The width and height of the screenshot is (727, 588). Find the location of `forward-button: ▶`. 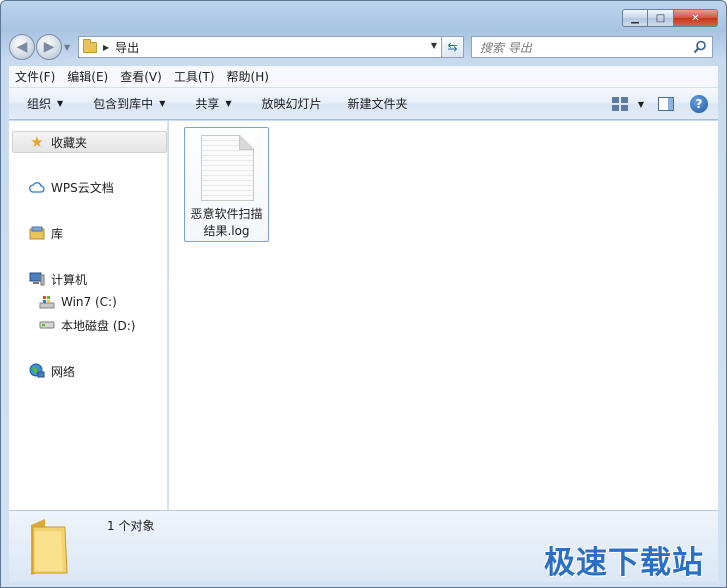

forward-button: ▶ is located at coordinates (49, 47).